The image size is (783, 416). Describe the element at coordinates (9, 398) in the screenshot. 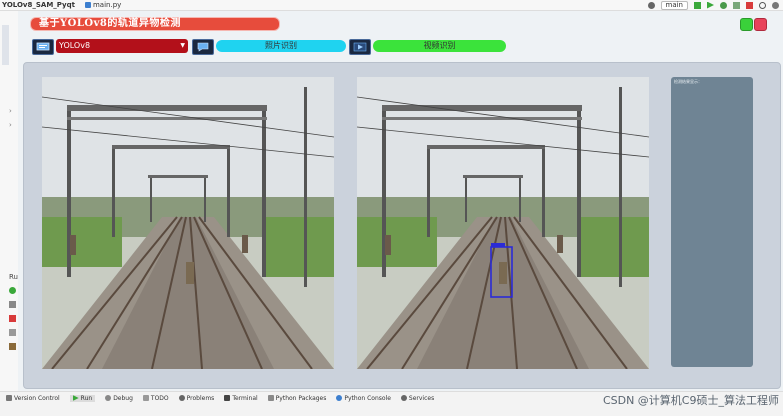

I see `branch-icon` at that location.